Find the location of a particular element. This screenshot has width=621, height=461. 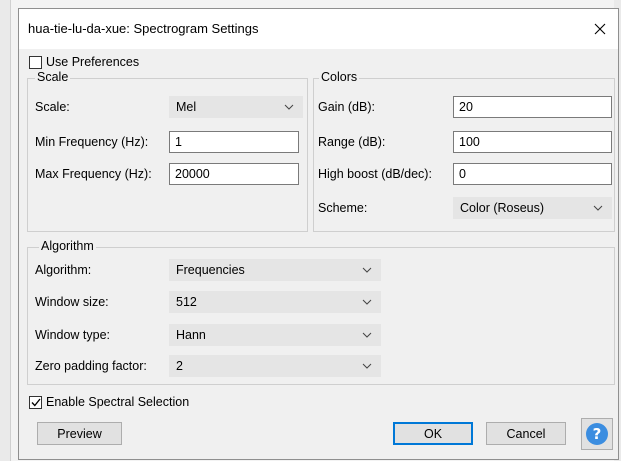

cancel-button: Cancel is located at coordinates (526, 433).